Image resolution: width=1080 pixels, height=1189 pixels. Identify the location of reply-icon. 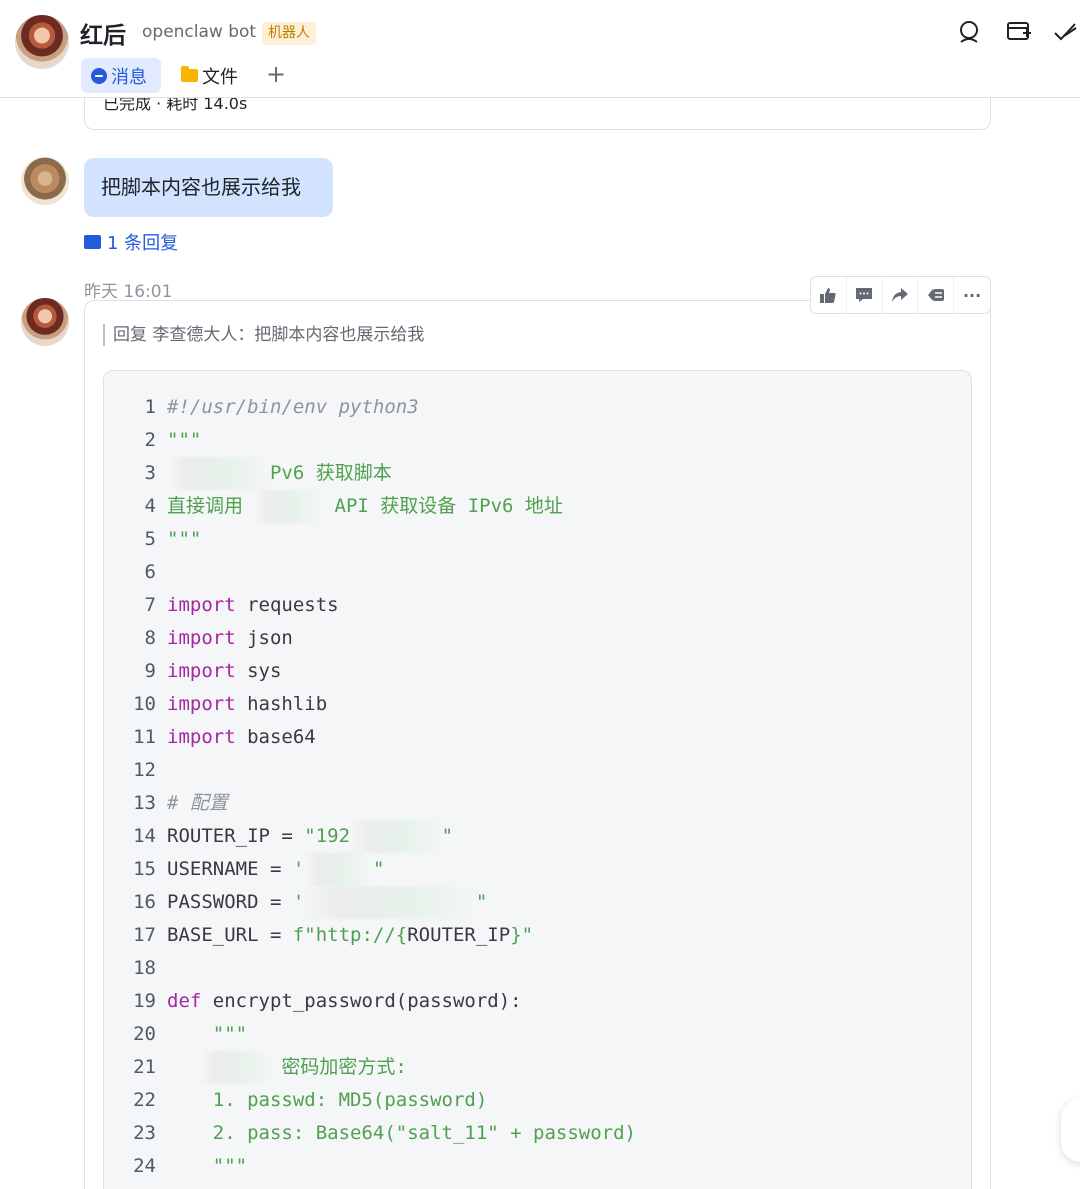
(935, 295).